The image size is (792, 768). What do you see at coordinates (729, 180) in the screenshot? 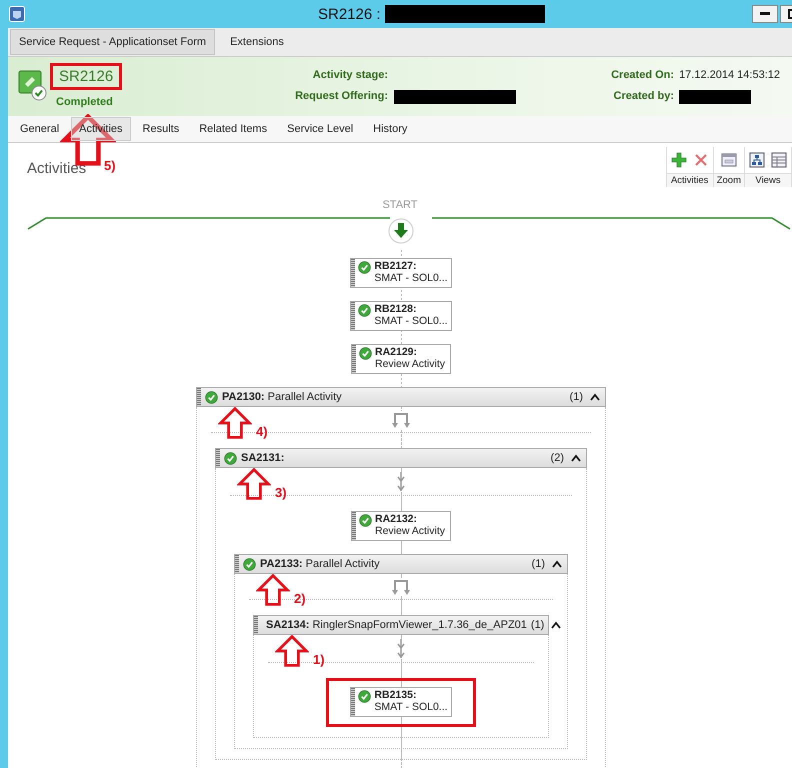
I see `toolbar-group-label: Zoom` at bounding box center [729, 180].